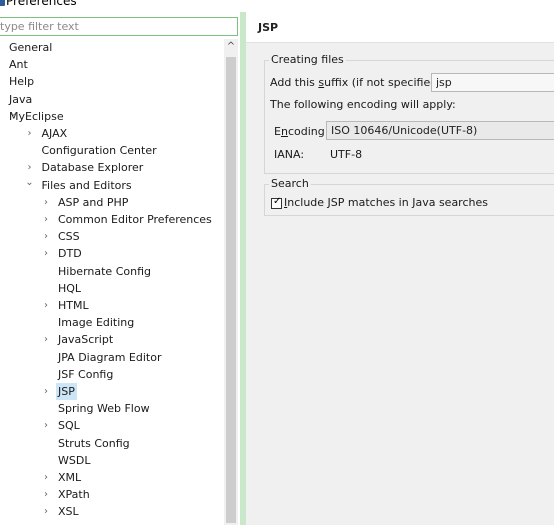 The width and height of the screenshot is (554, 525). I want to click on tree-item: JSF Config, so click(112, 374).